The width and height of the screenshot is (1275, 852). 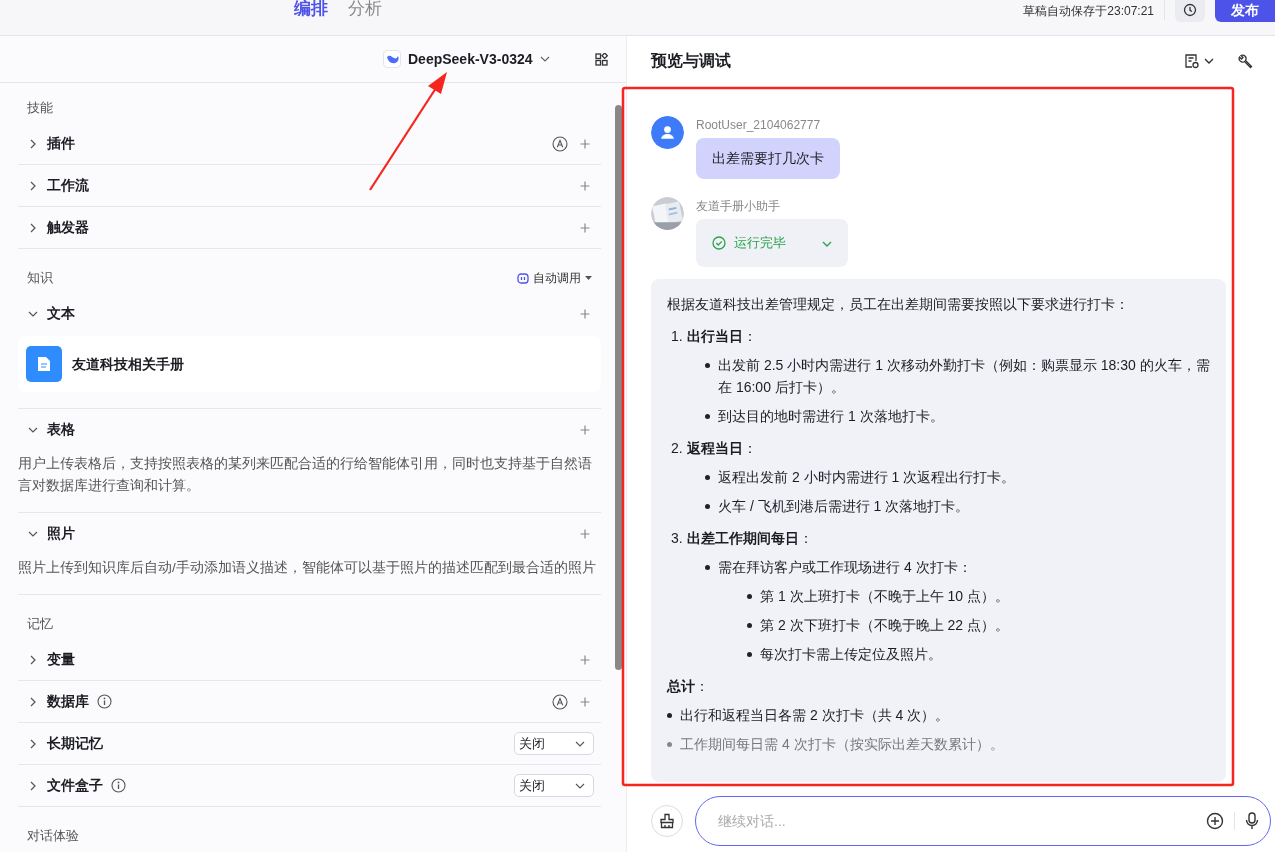 What do you see at coordinates (40, 108) in the screenshot?
I see `section-title: 技能` at bounding box center [40, 108].